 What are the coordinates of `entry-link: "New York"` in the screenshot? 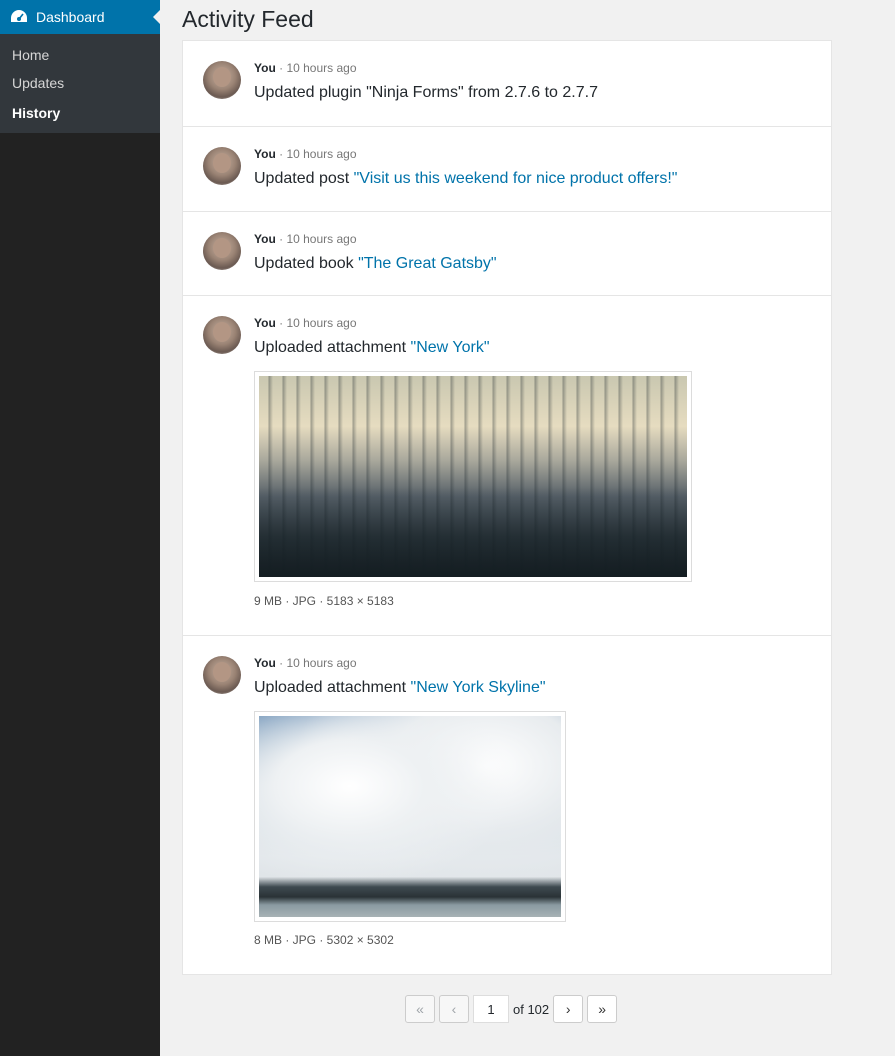 It's located at (450, 347).